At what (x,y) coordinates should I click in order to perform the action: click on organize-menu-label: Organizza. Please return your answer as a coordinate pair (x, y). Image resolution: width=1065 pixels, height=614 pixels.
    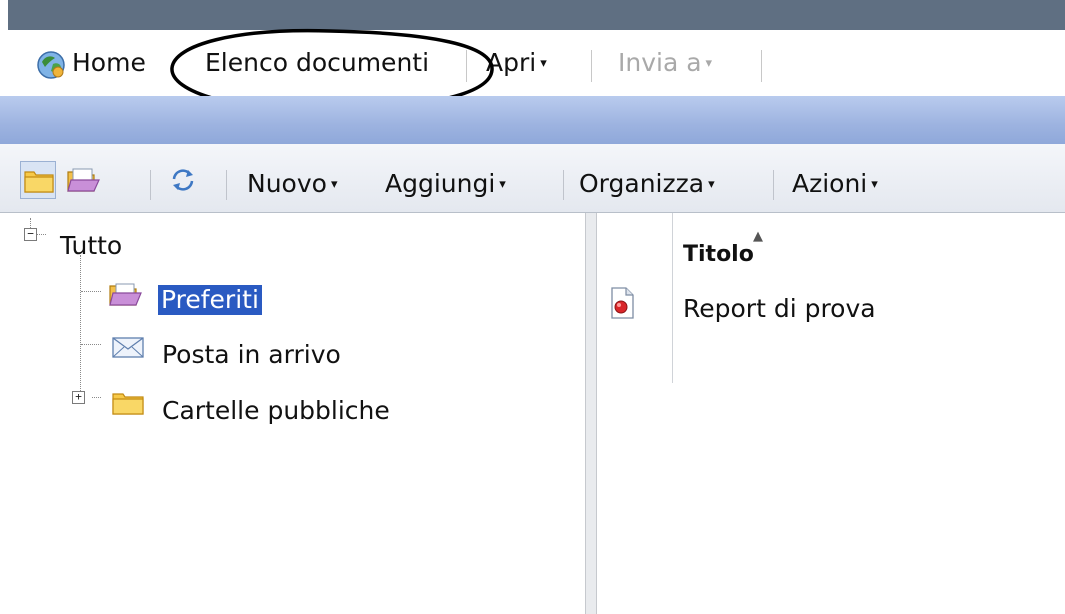
    Looking at the image, I should click on (642, 183).